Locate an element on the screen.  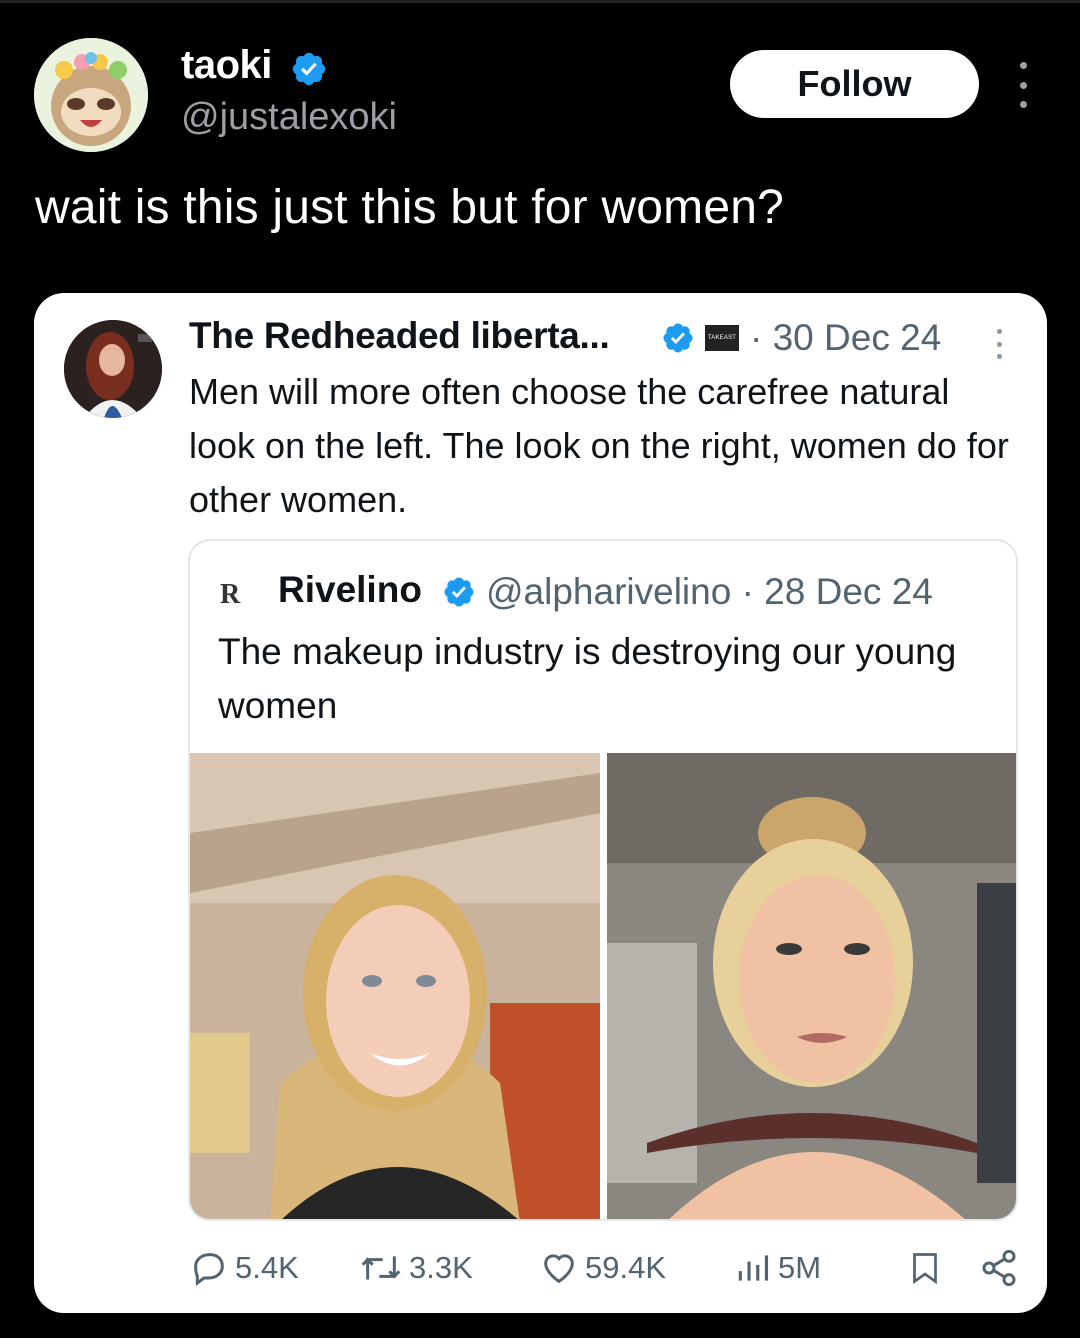
repost-icon is located at coordinates (381, 1268).